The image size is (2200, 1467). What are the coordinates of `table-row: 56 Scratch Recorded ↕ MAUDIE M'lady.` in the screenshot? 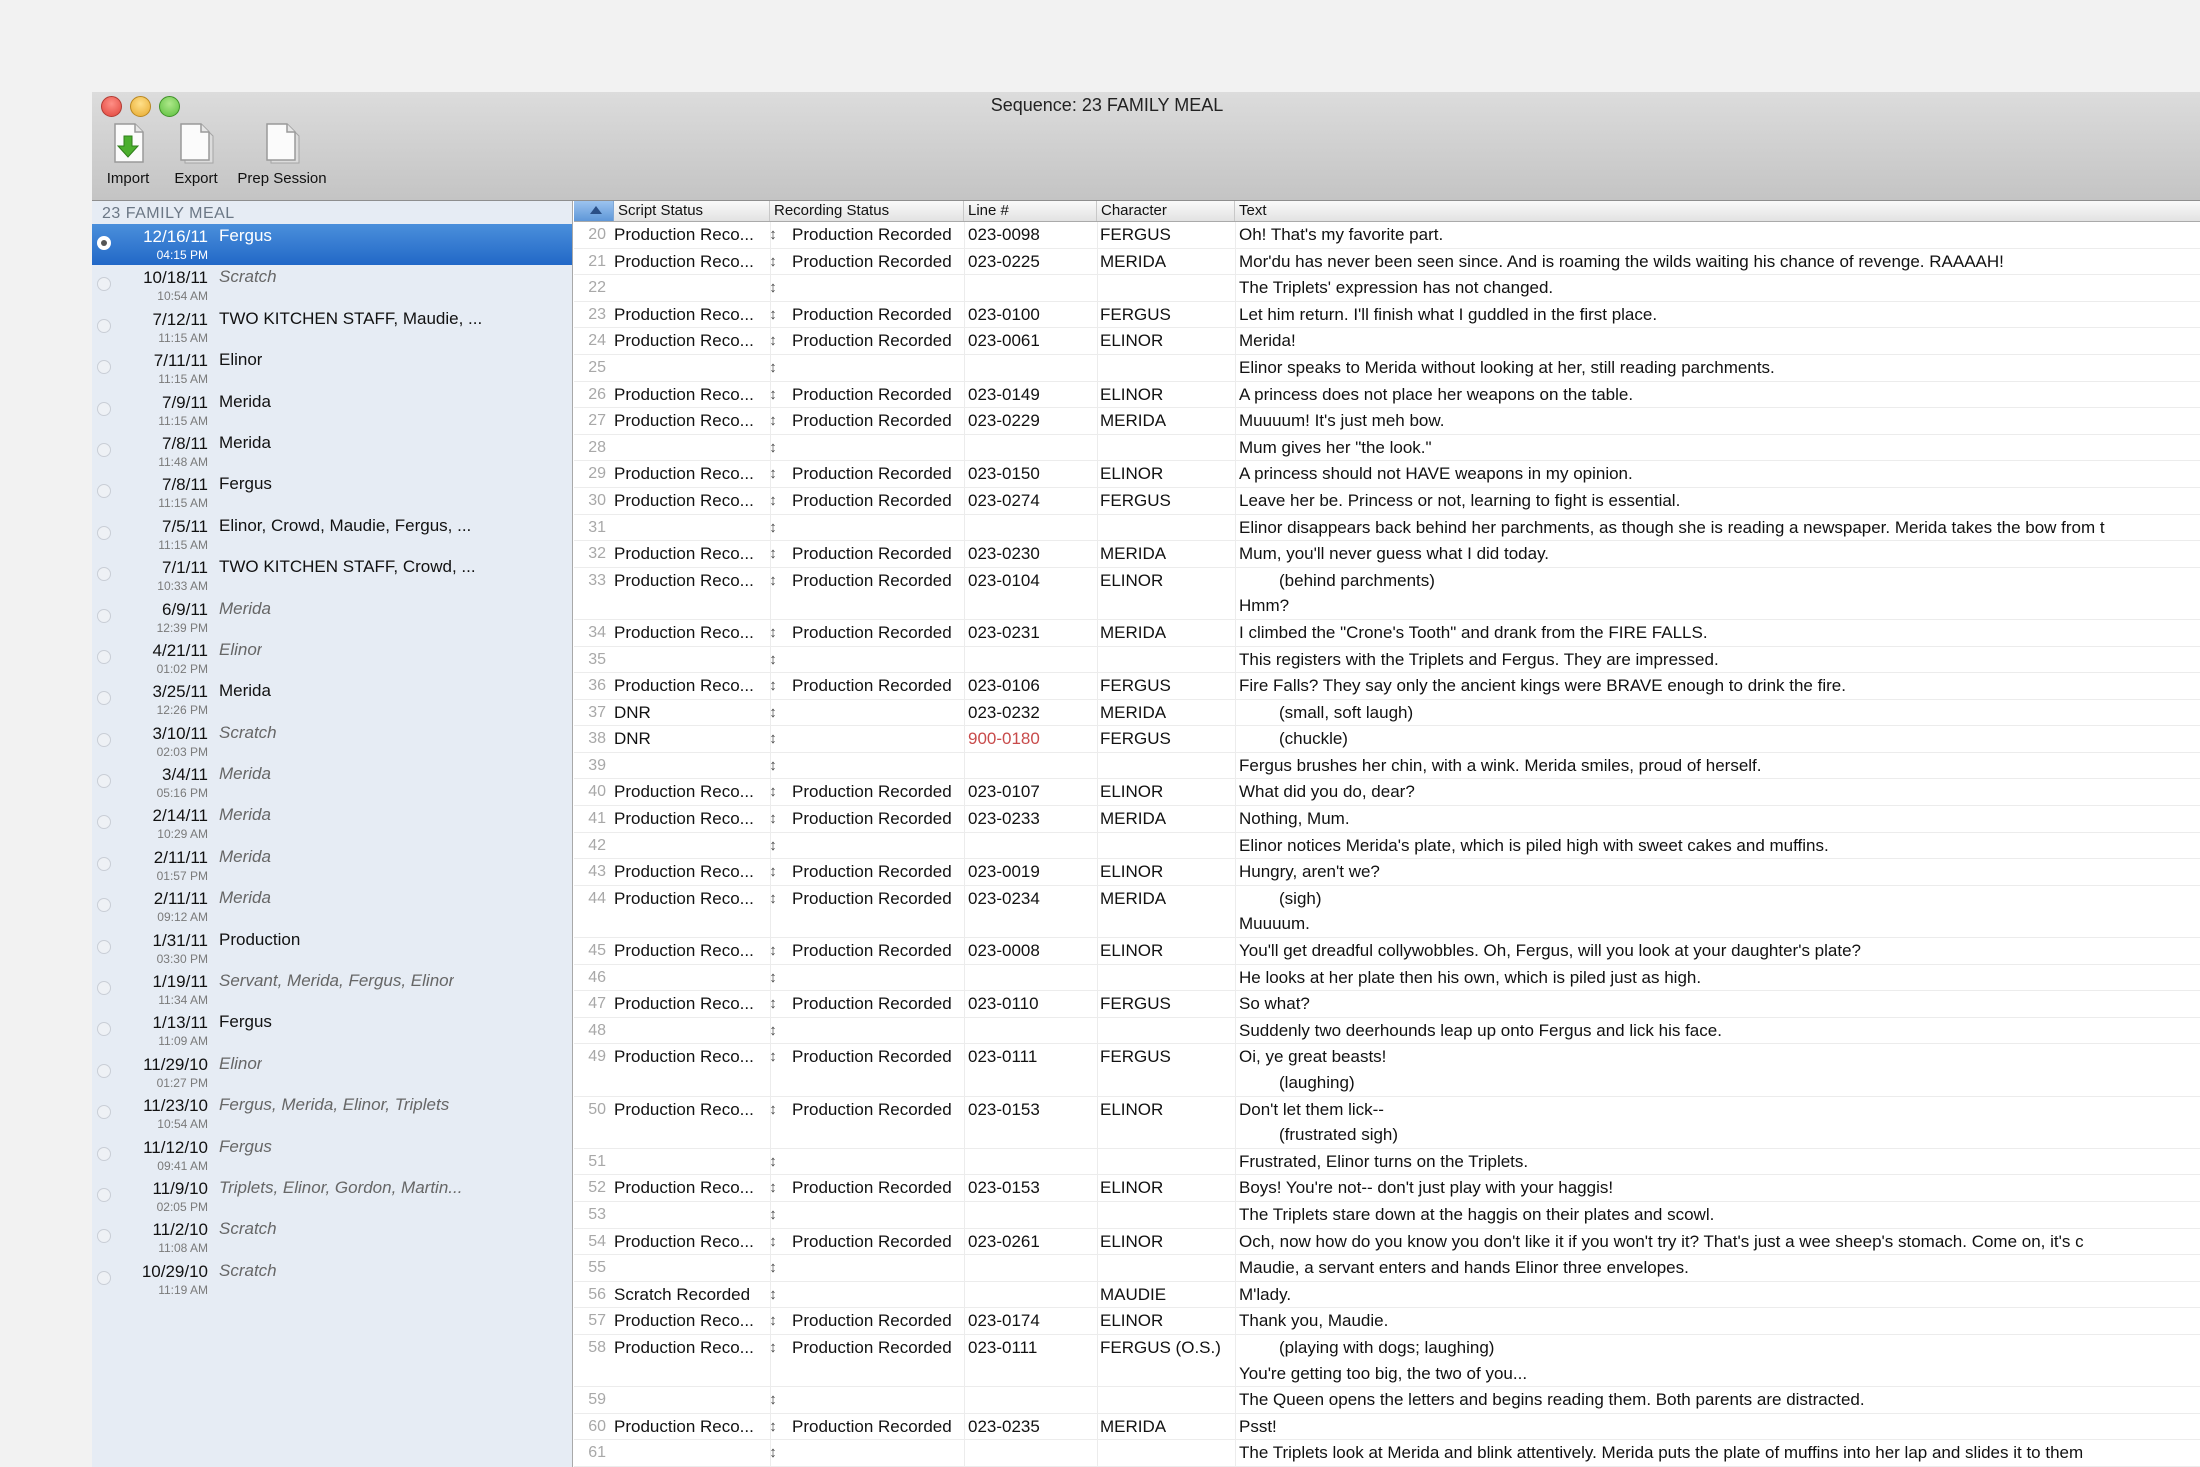 It's located at (1387, 1295).